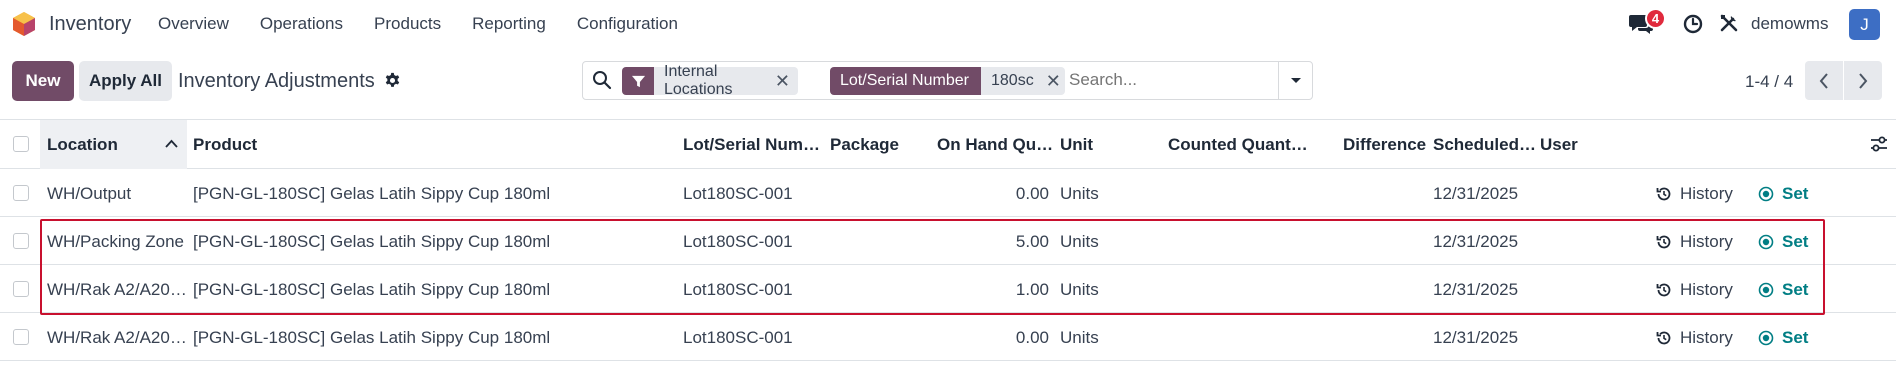 The height and width of the screenshot is (366, 1896). I want to click on pager-value: 1-4 / 4, so click(1769, 82).